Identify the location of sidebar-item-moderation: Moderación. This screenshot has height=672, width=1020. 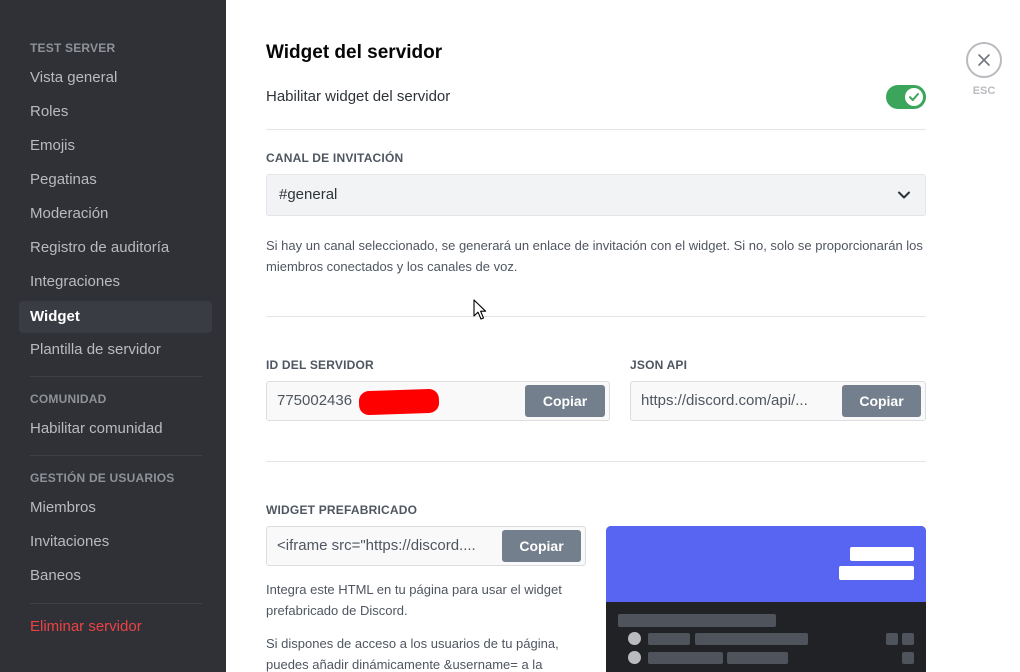
(115, 214).